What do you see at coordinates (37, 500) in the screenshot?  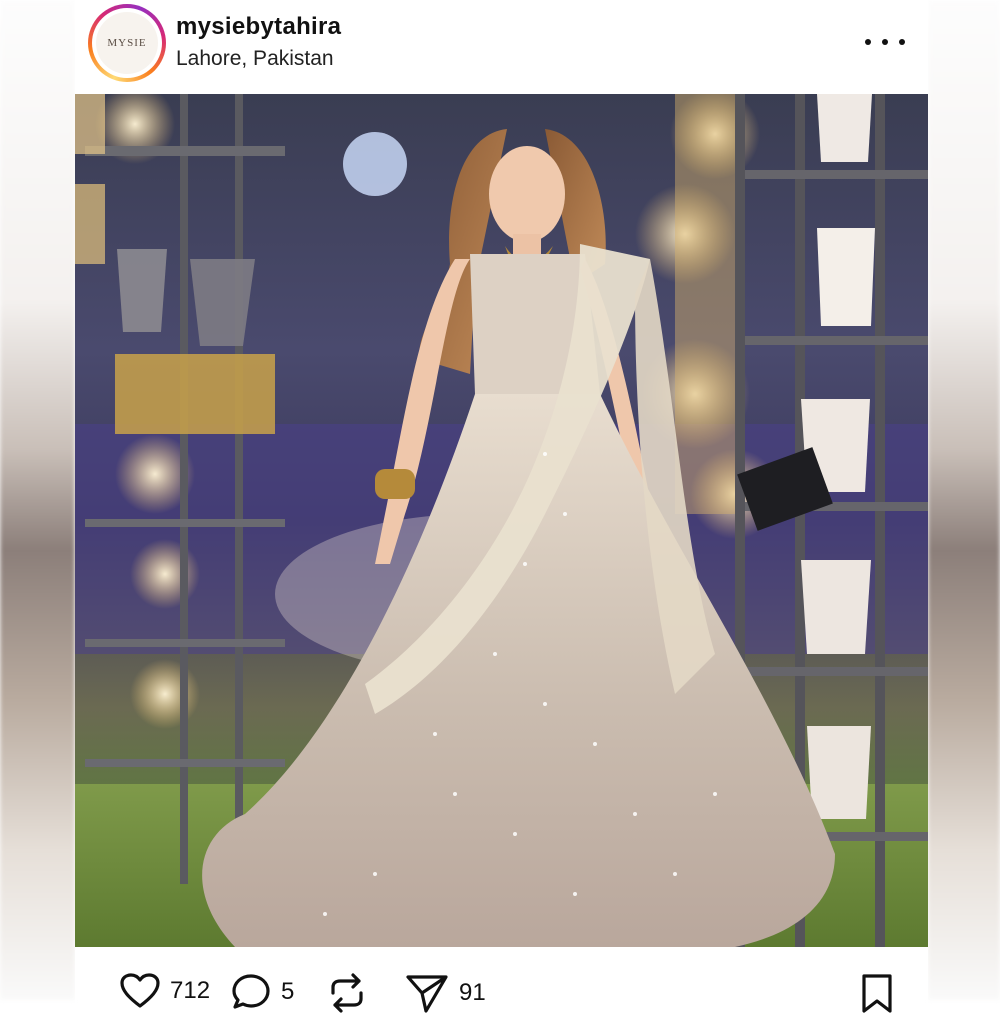 I see `left-blur-gutter` at bounding box center [37, 500].